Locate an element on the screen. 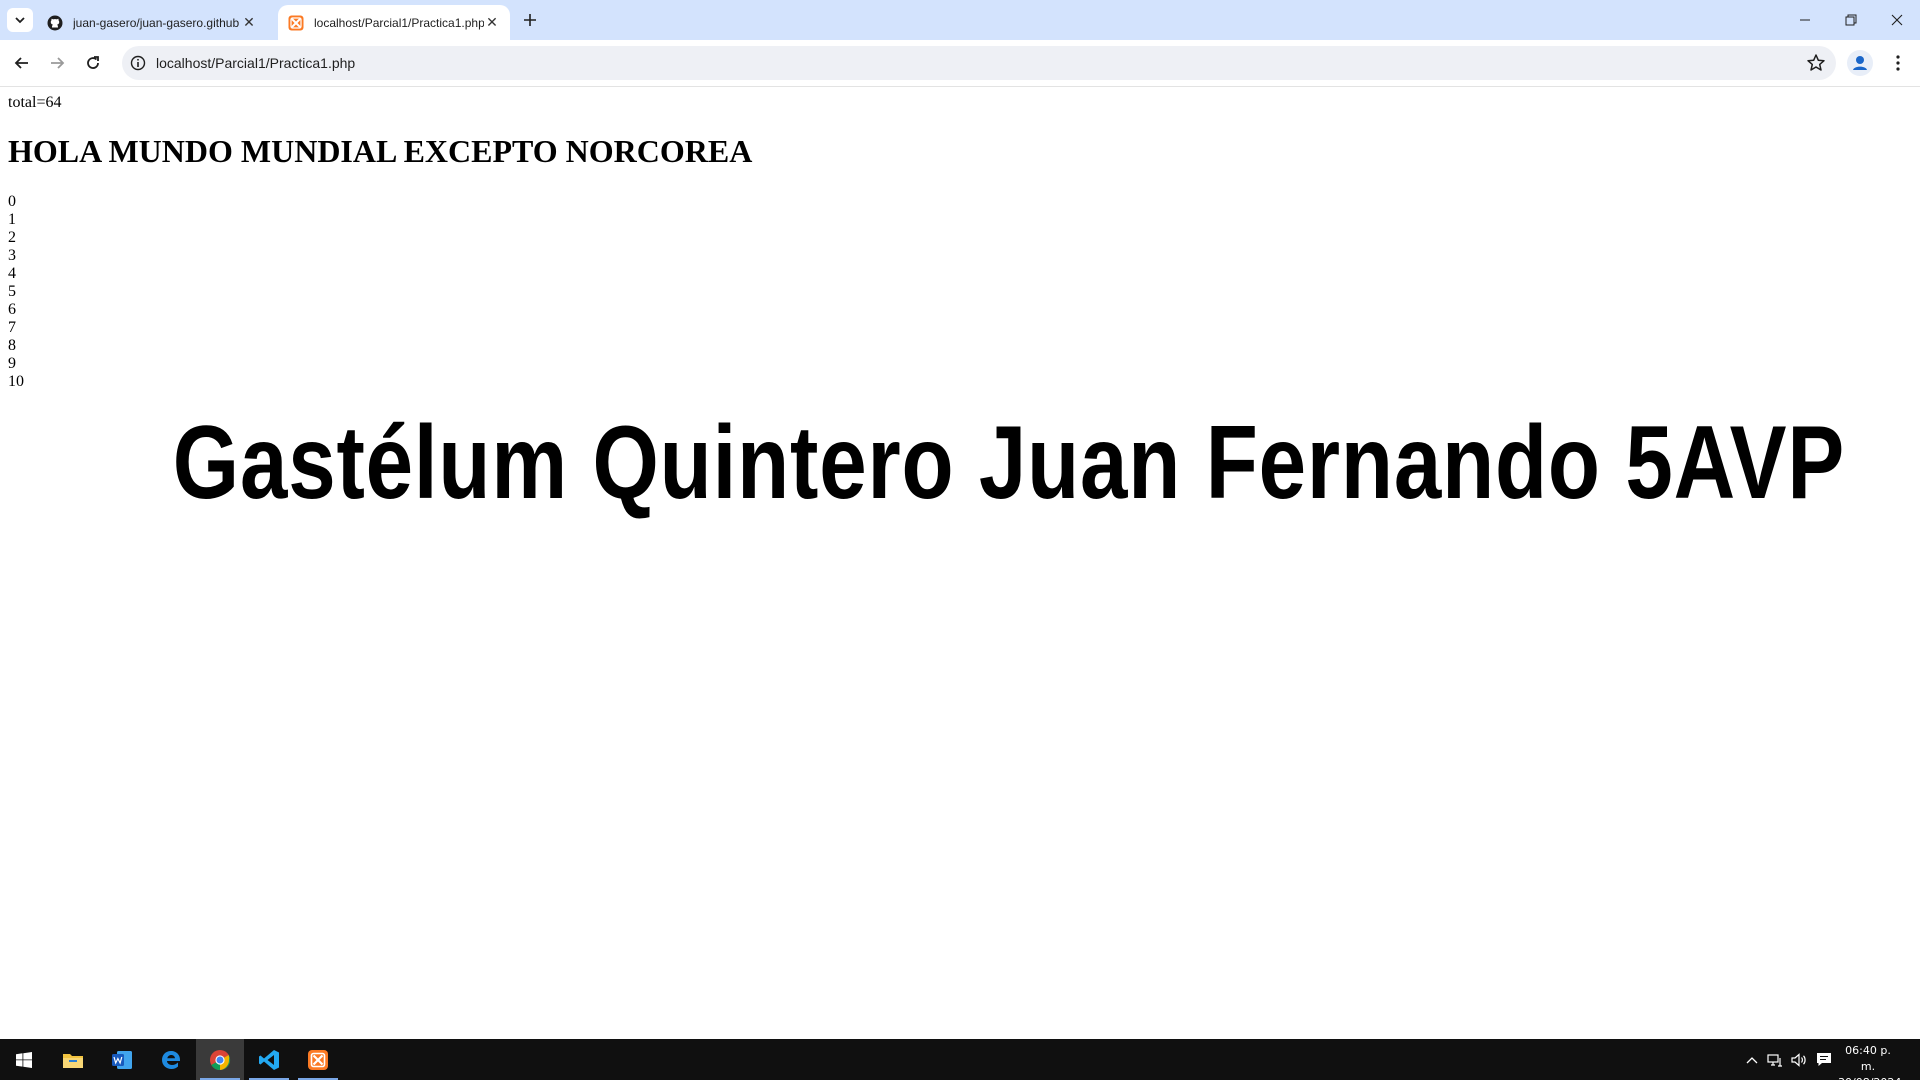  tray-overflow-button is located at coordinates (1752, 1059).